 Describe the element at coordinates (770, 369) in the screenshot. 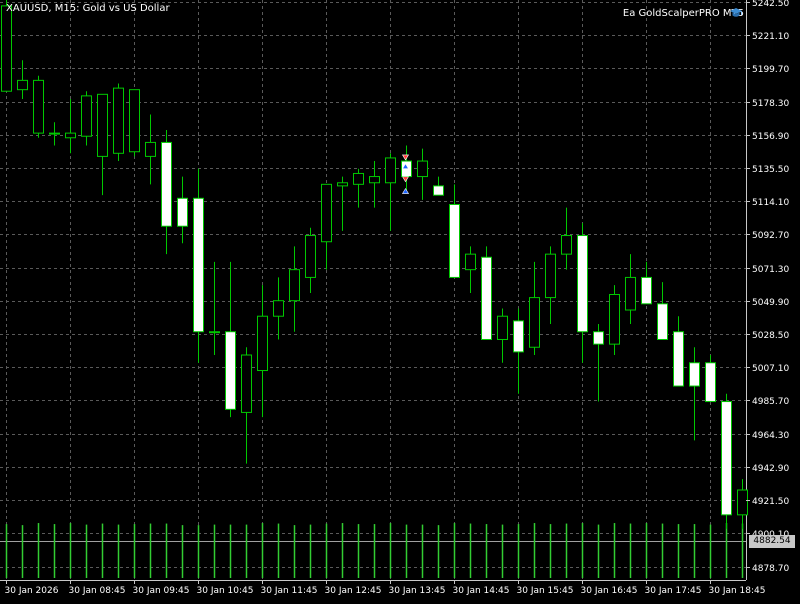

I see `price-tick-label: 5007.10` at that location.